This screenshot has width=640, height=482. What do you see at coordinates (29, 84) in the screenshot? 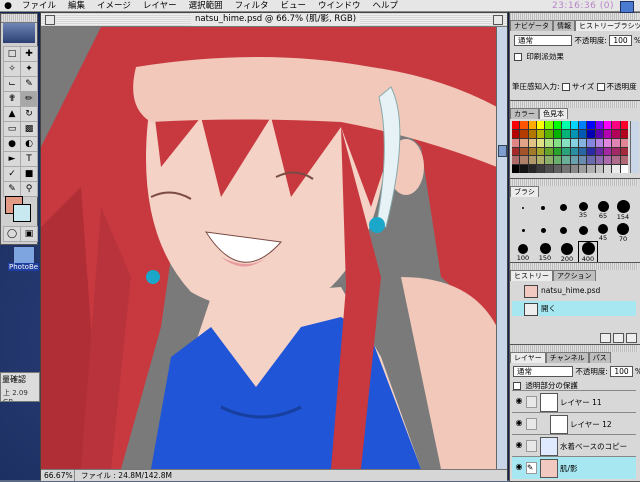
I see `slice-tool-icon: ✎` at bounding box center [29, 84].